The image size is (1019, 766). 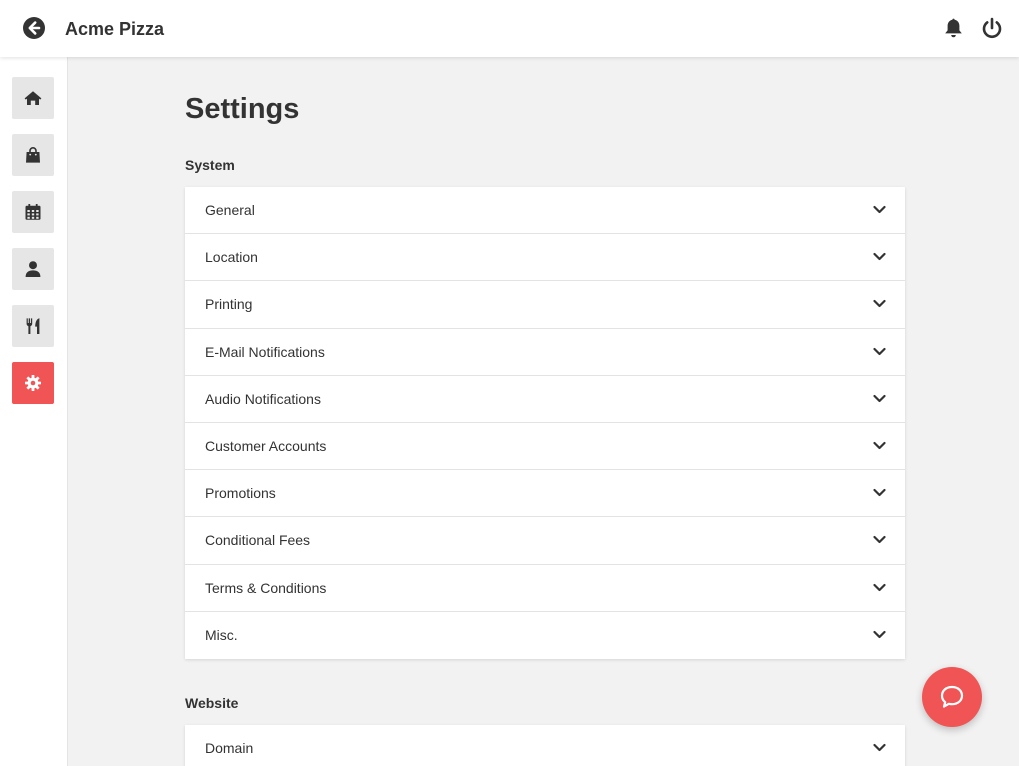 What do you see at coordinates (34, 411) in the screenshot?
I see `sidebar` at bounding box center [34, 411].